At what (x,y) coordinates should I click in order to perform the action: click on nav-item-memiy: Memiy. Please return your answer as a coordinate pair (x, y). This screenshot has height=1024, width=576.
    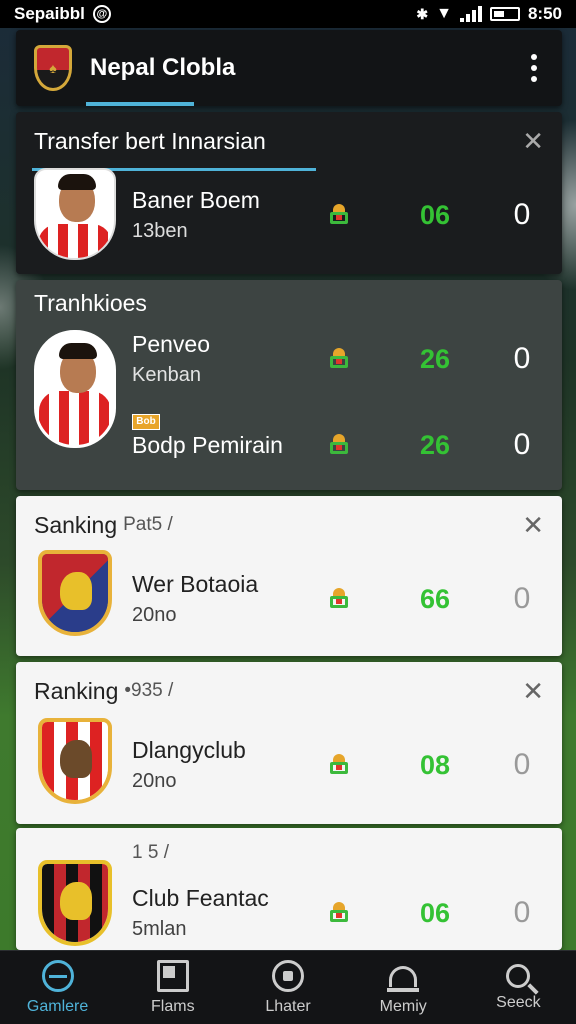
    Looking at the image, I should click on (403, 987).